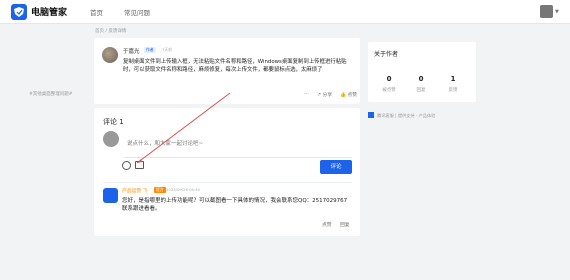 The image size is (570, 280). I want to click on annotation-arrow, so click(183, 128).